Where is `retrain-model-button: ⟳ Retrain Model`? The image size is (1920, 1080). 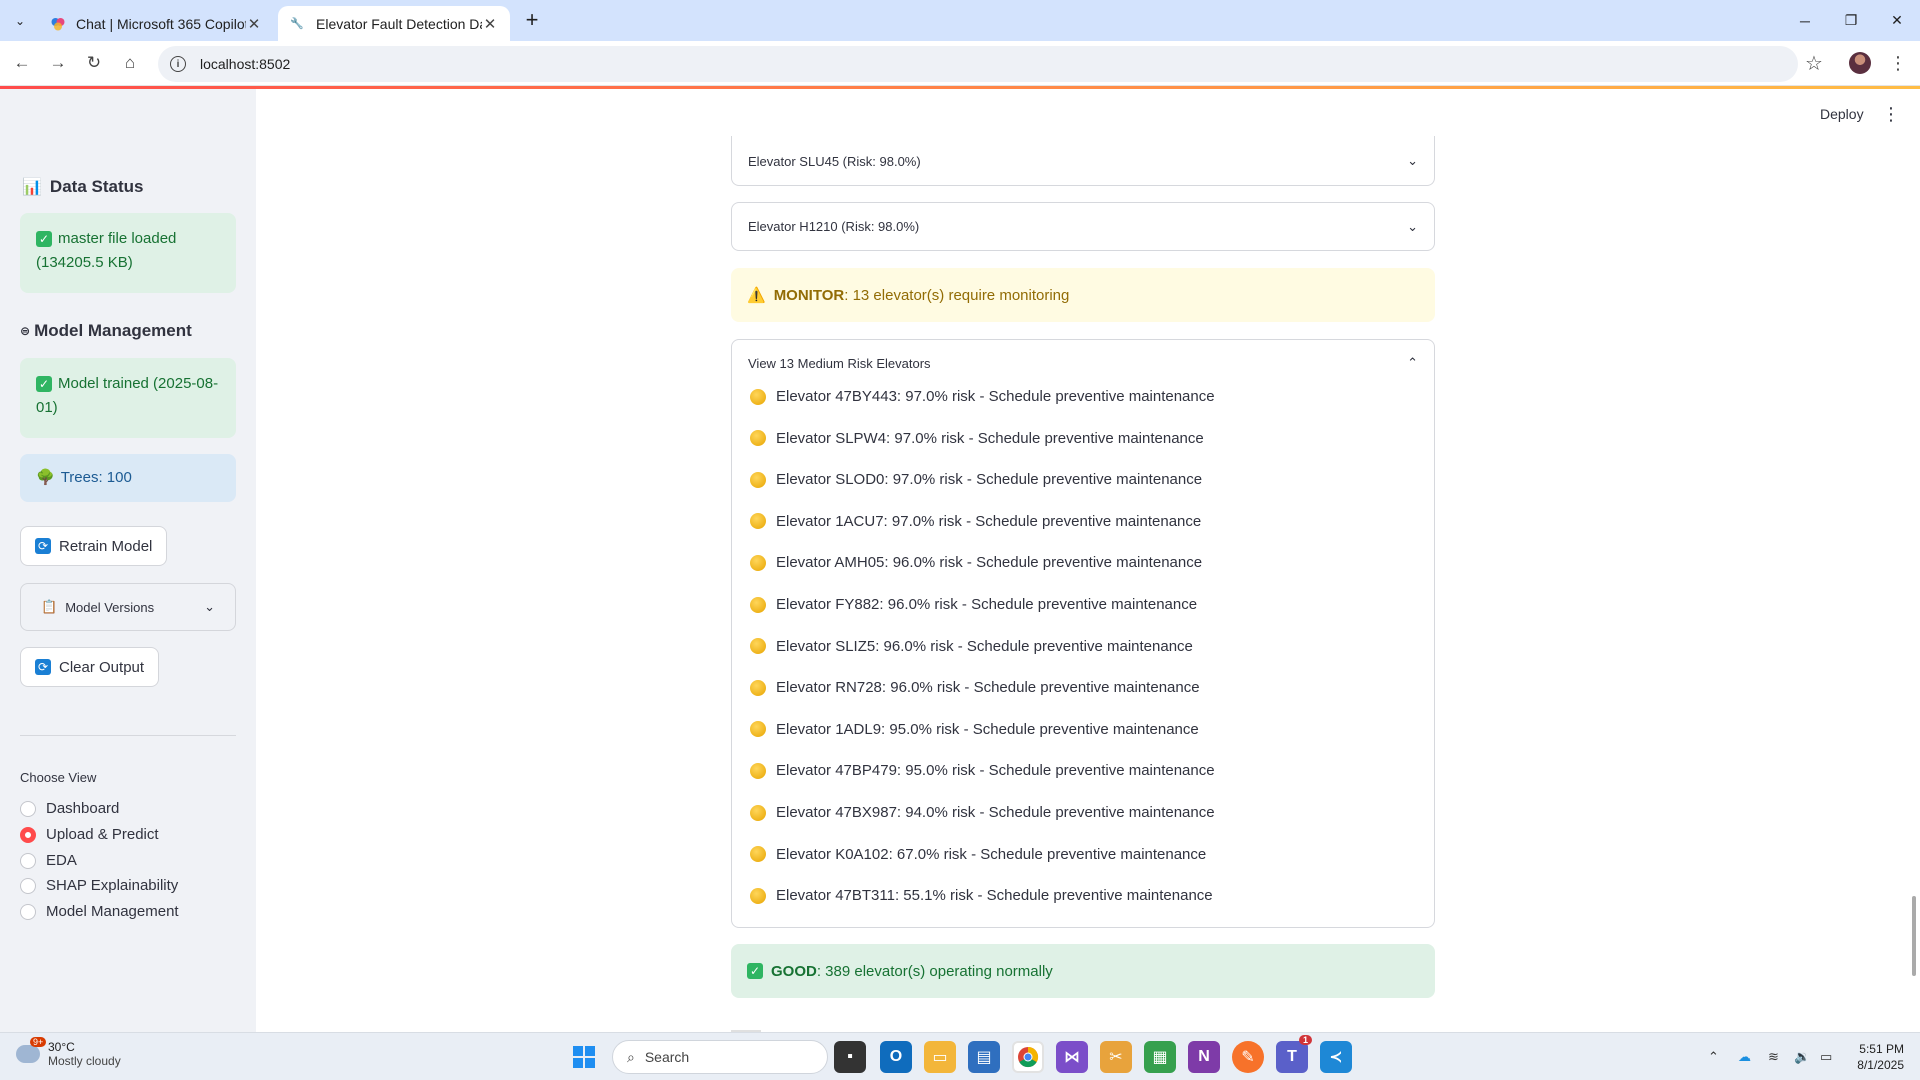
retrain-model-button: ⟳ Retrain Model is located at coordinates (94, 546).